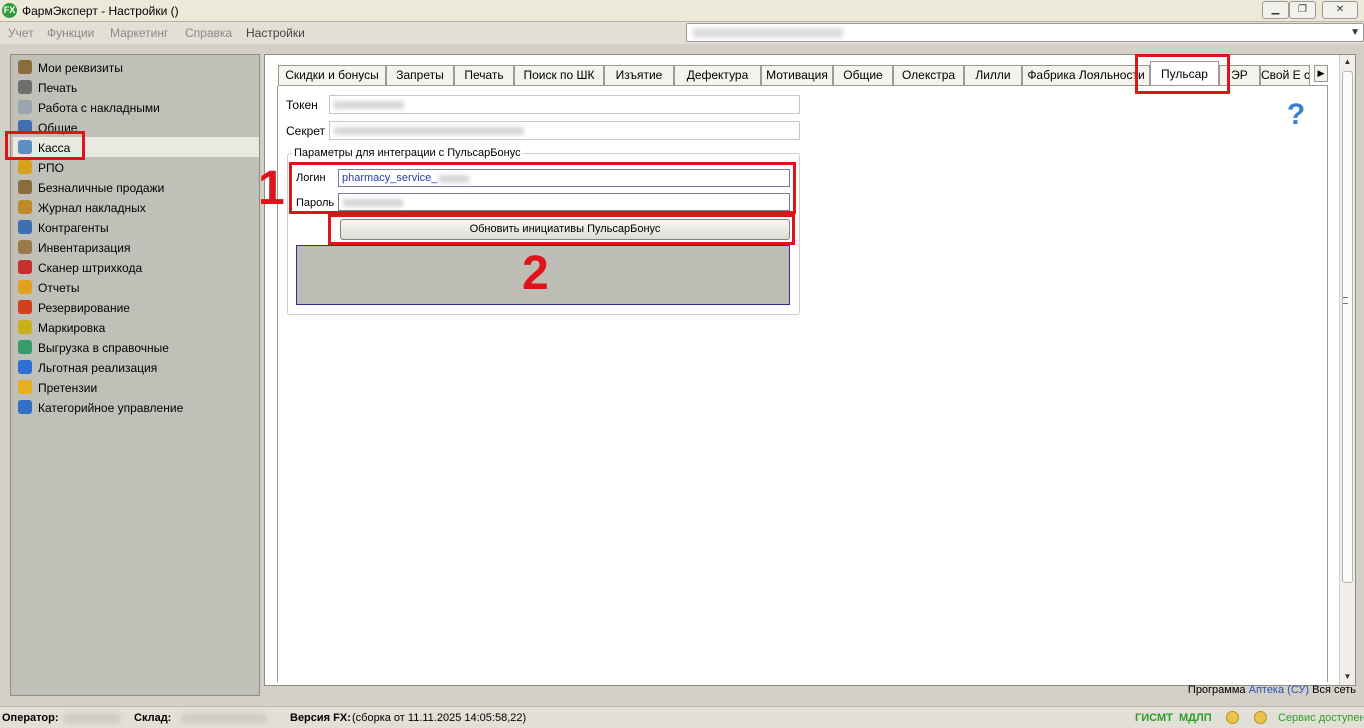 This screenshot has width=1364, height=728. Describe the element at coordinates (136, 247) in the screenshot. I see `sidebar-item: Инвентаризация` at that location.